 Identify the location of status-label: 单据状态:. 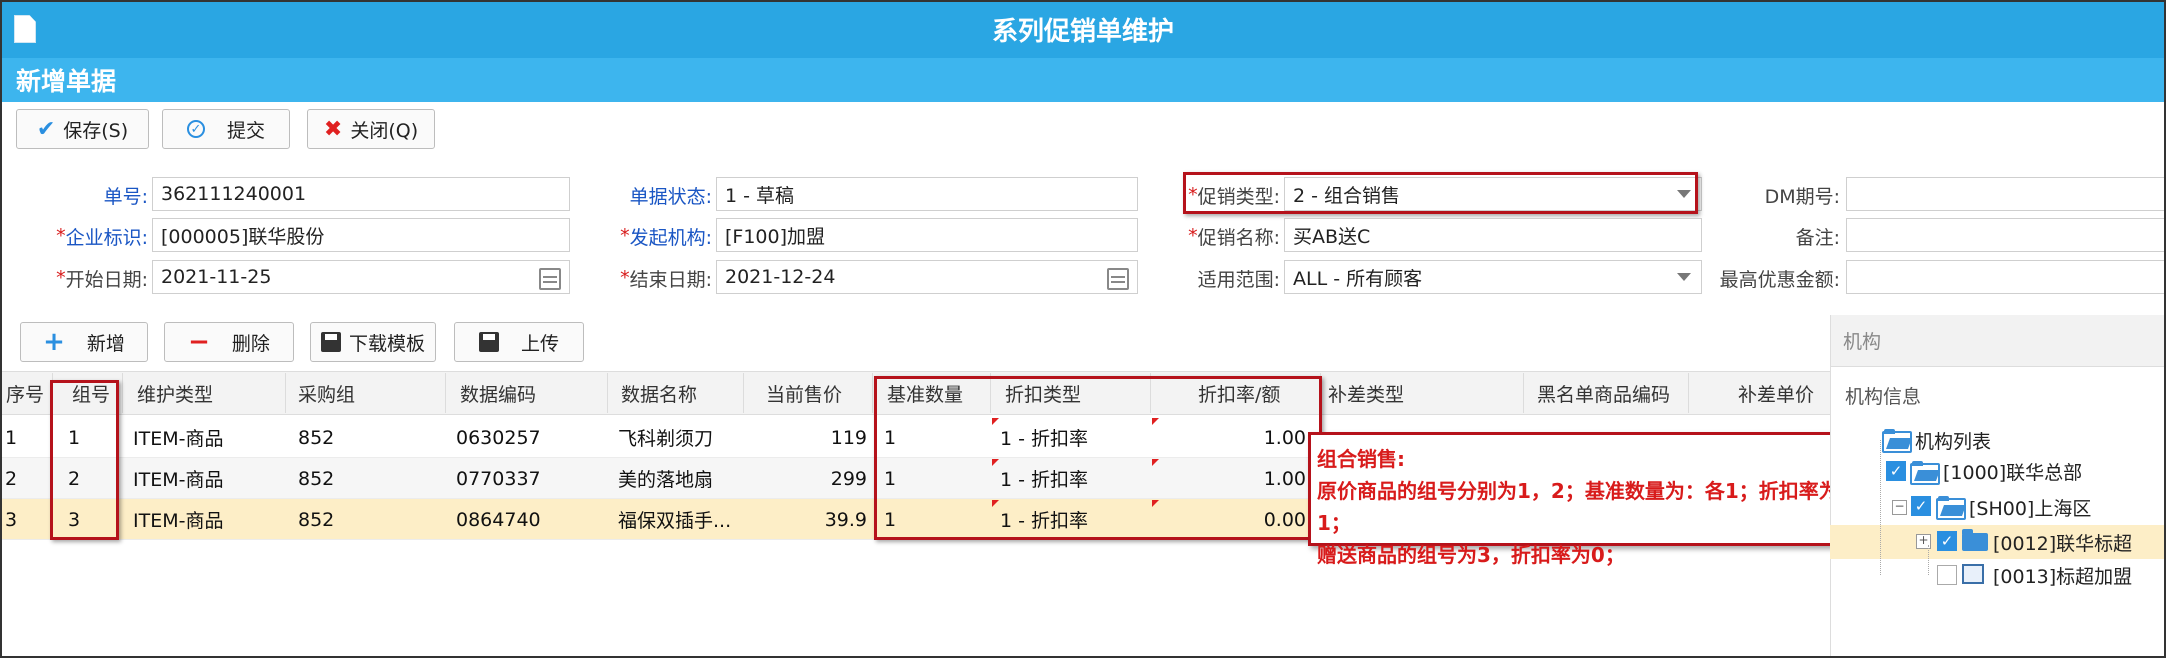
(656, 195).